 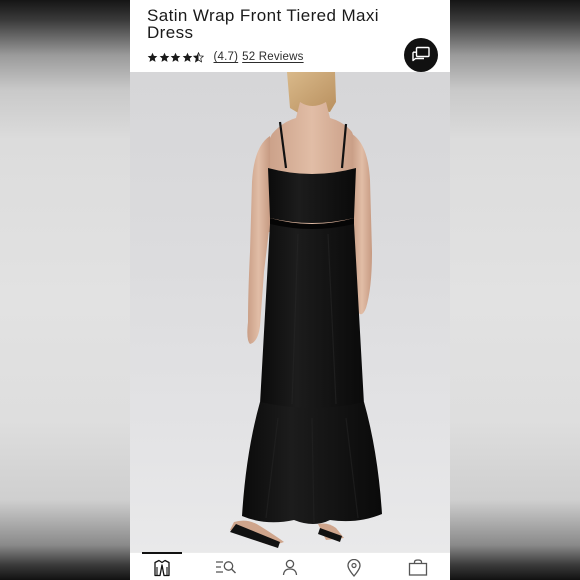 I want to click on tab-bag, so click(x=418, y=566).